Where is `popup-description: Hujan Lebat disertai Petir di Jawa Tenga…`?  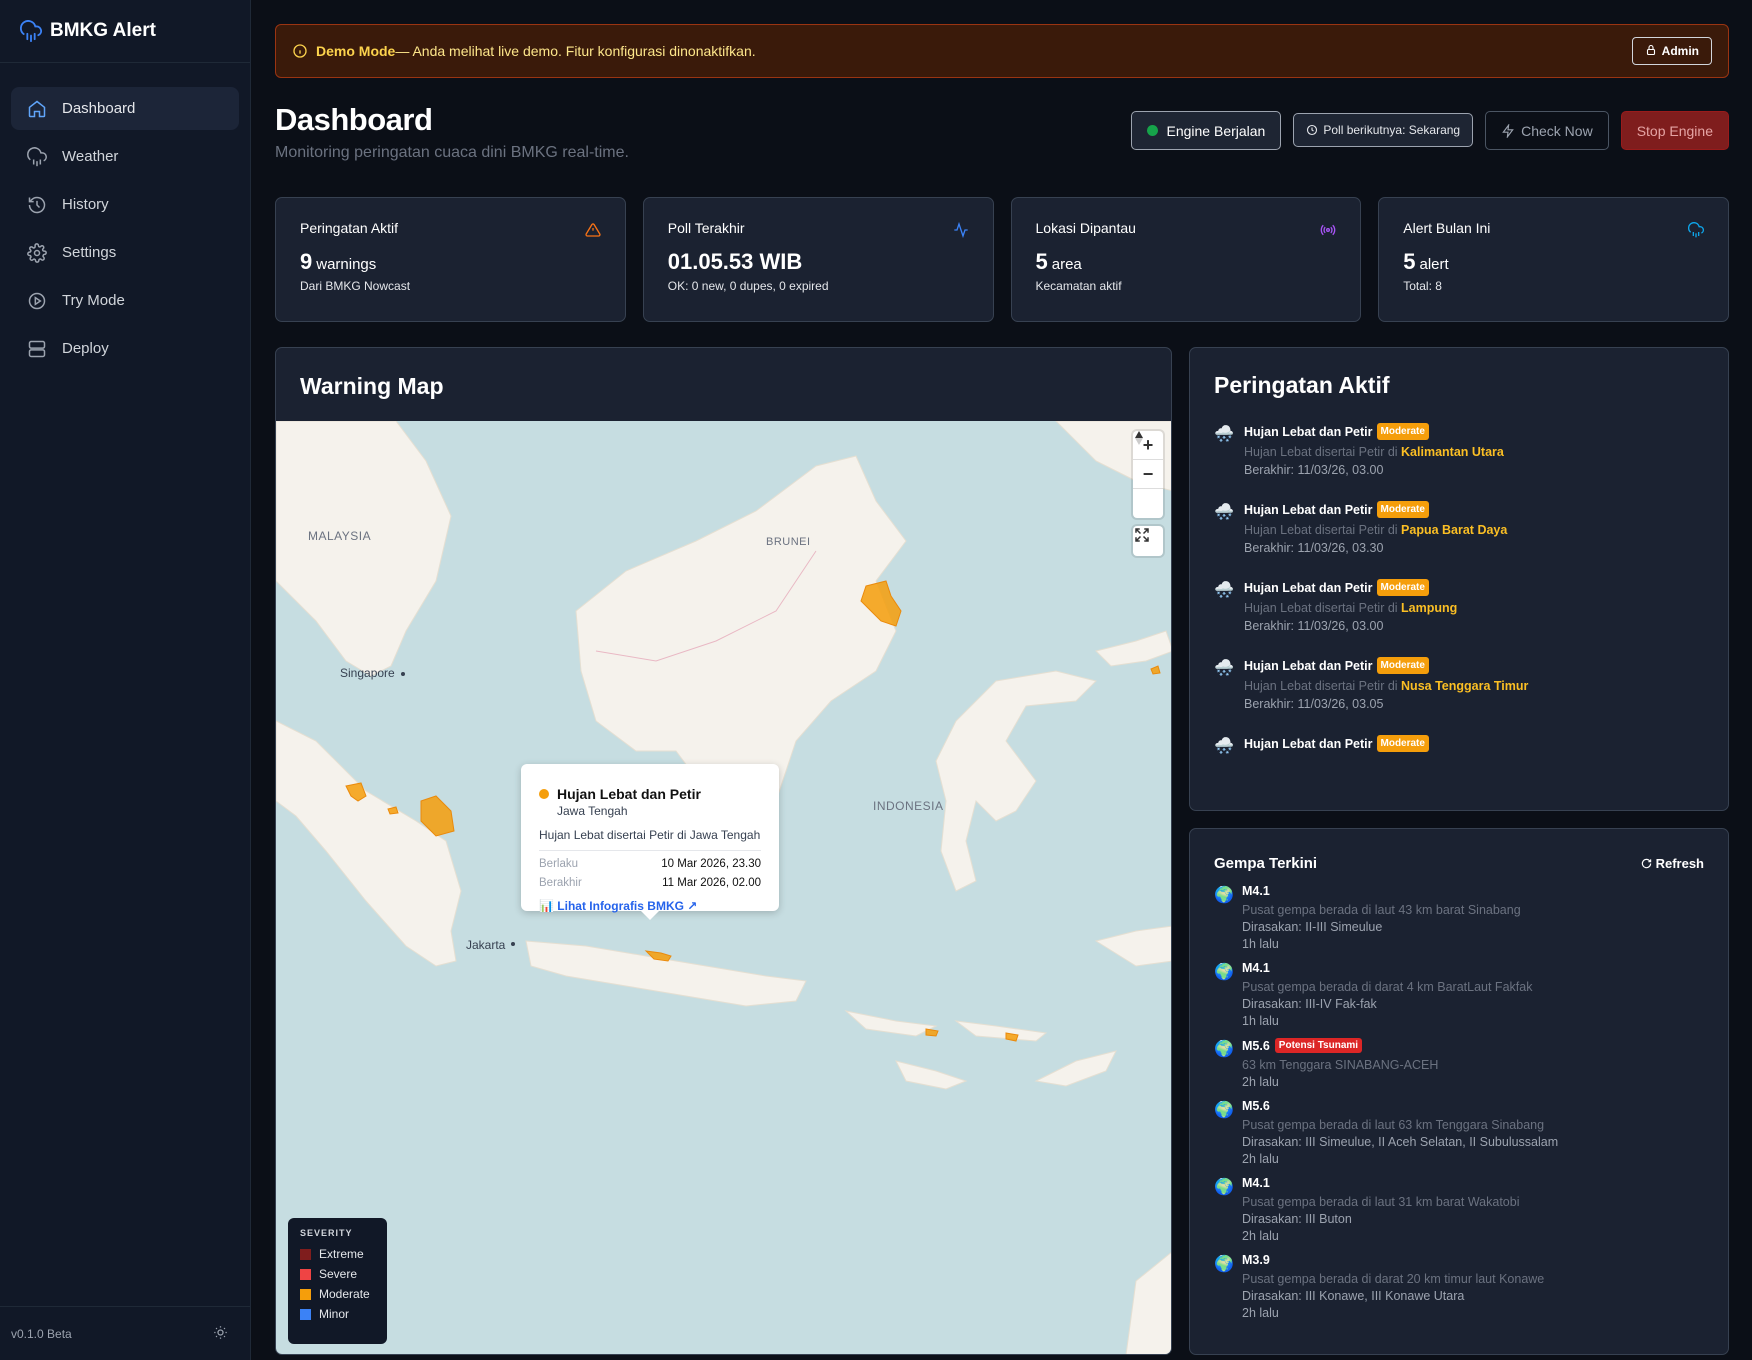
popup-description: Hujan Lebat disertai Petir di Jawa Tenga… is located at coordinates (650, 839).